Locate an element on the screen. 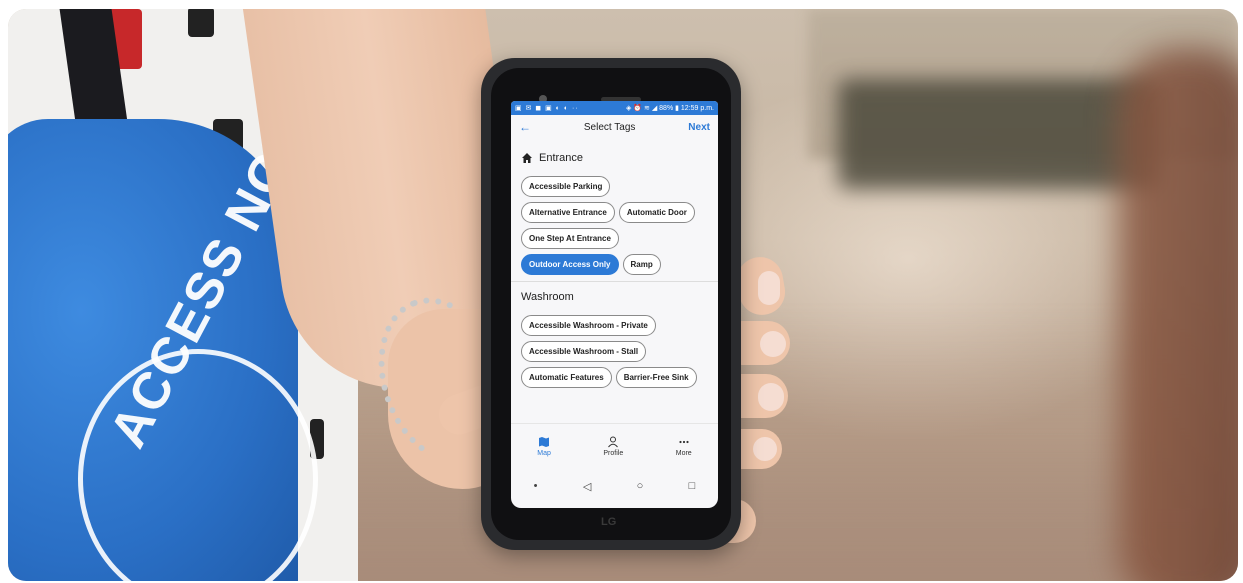 Image resolution: width=1243 pixels, height=583 pixels. shirt-print is located at coordinates (201, 23).